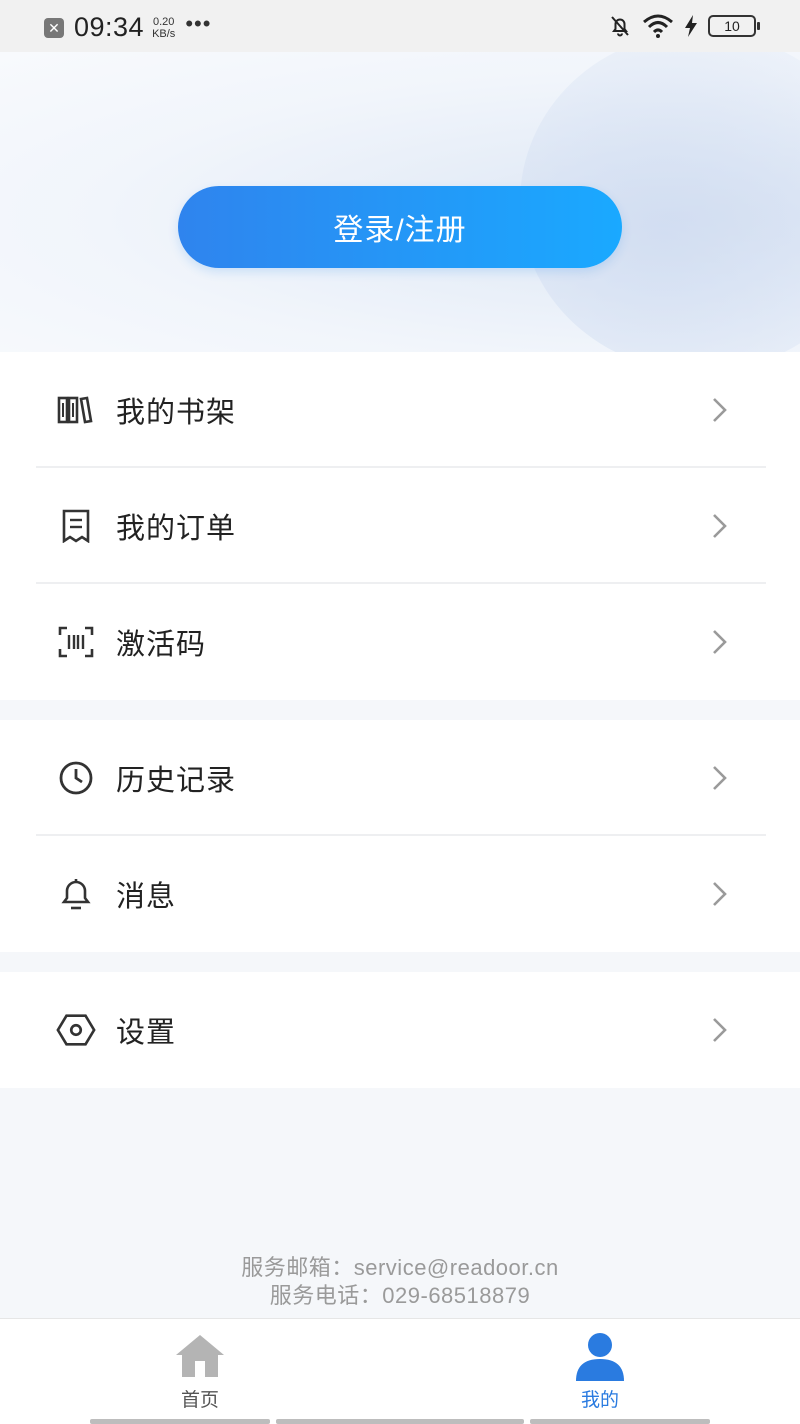  Describe the element at coordinates (109, 27) in the screenshot. I see `status-time: 09:34` at that location.